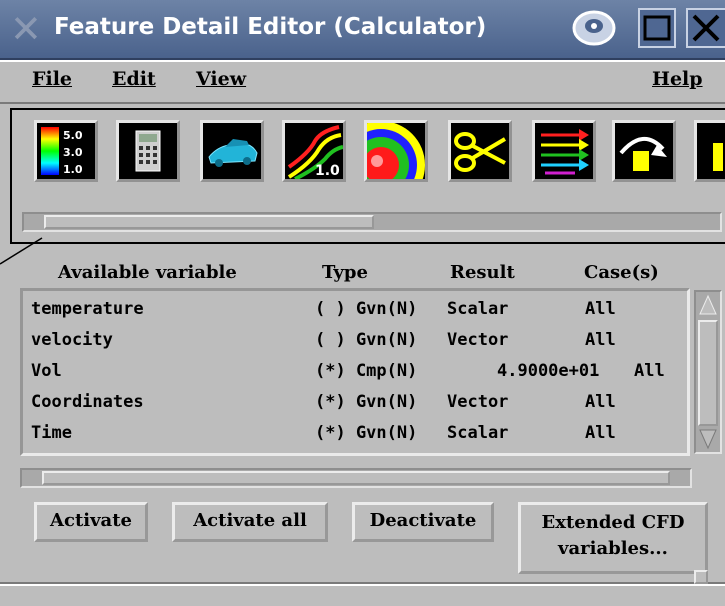  I want to click on isosurface-tool-button, so click(396, 151).